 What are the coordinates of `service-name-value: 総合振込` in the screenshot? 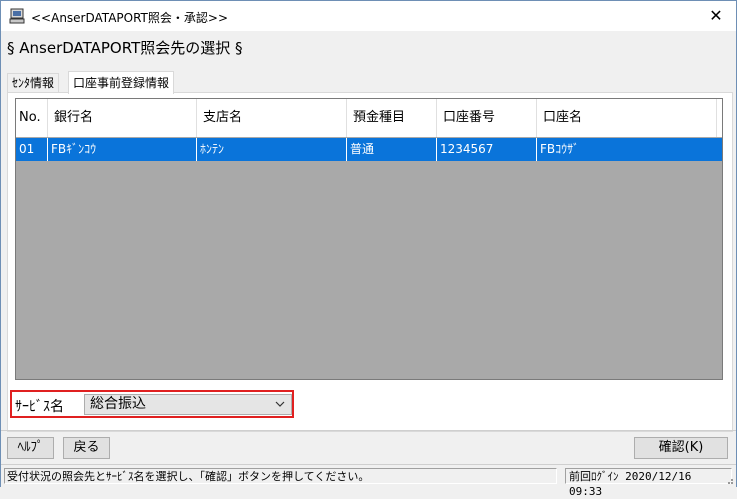 It's located at (118, 404).